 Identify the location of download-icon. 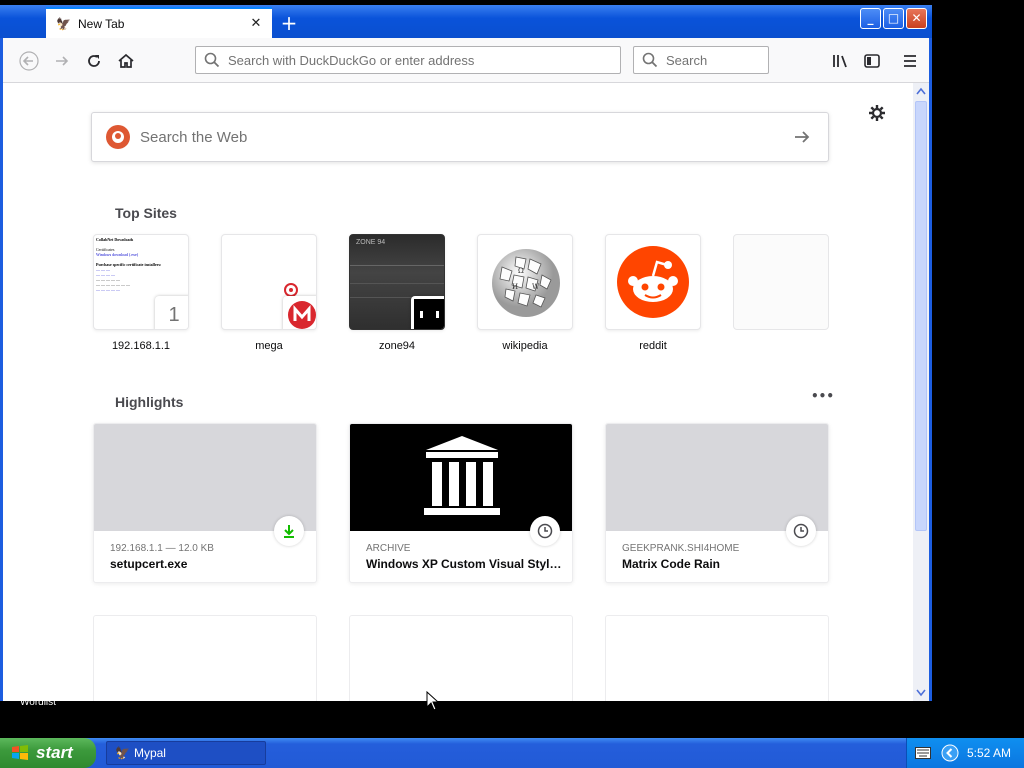
(289, 531).